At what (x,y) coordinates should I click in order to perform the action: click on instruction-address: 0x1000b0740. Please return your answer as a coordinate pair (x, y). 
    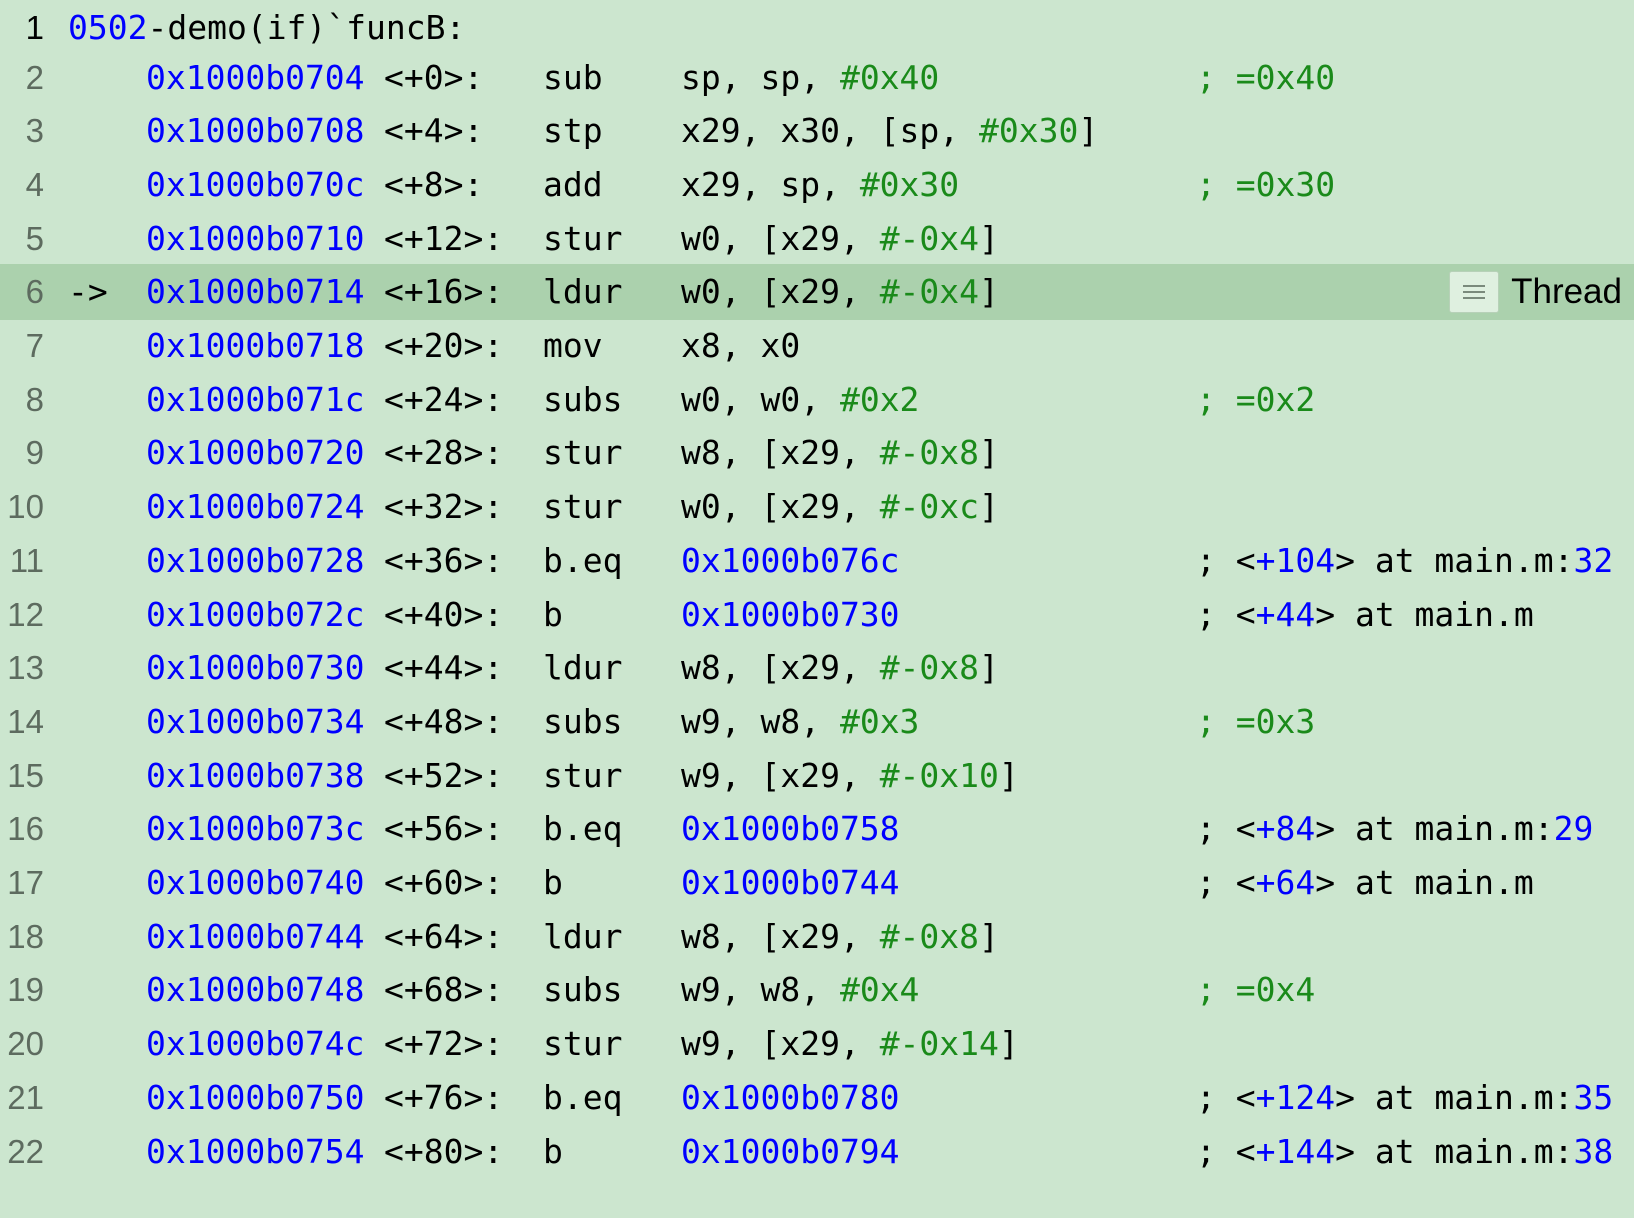
    Looking at the image, I should click on (255, 883).